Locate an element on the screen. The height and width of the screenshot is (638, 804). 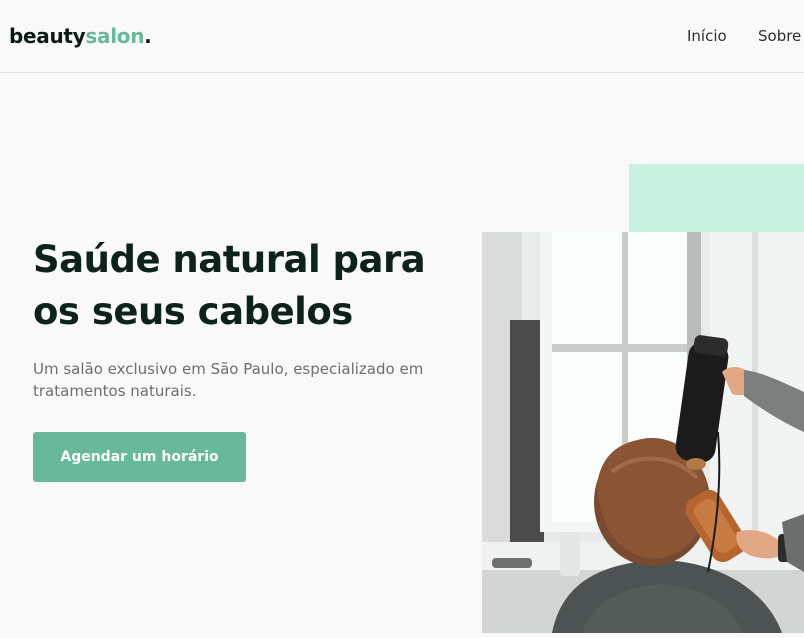
brand-logo: beautysalon. is located at coordinates (80, 36).